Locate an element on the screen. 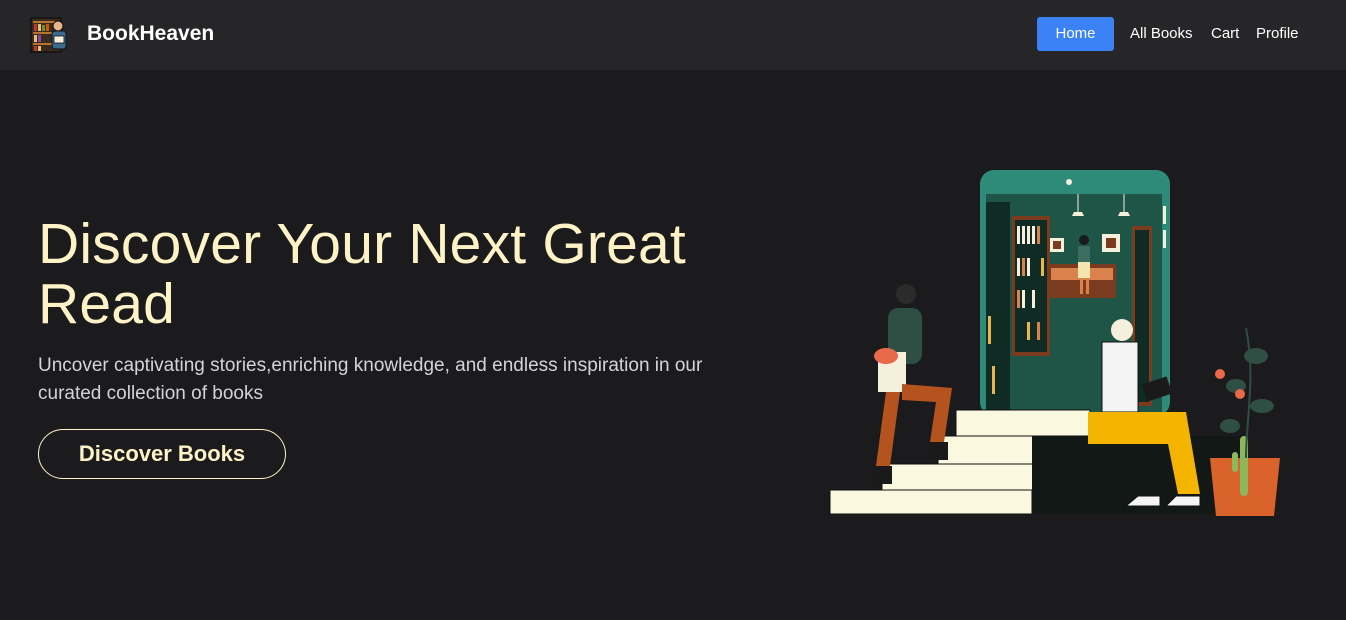 This screenshot has width=1346, height=620. navbar: BookHeaven Home All Books Cart Profile is located at coordinates (673, 35).